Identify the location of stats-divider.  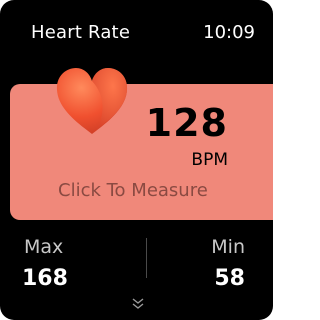
(146, 258).